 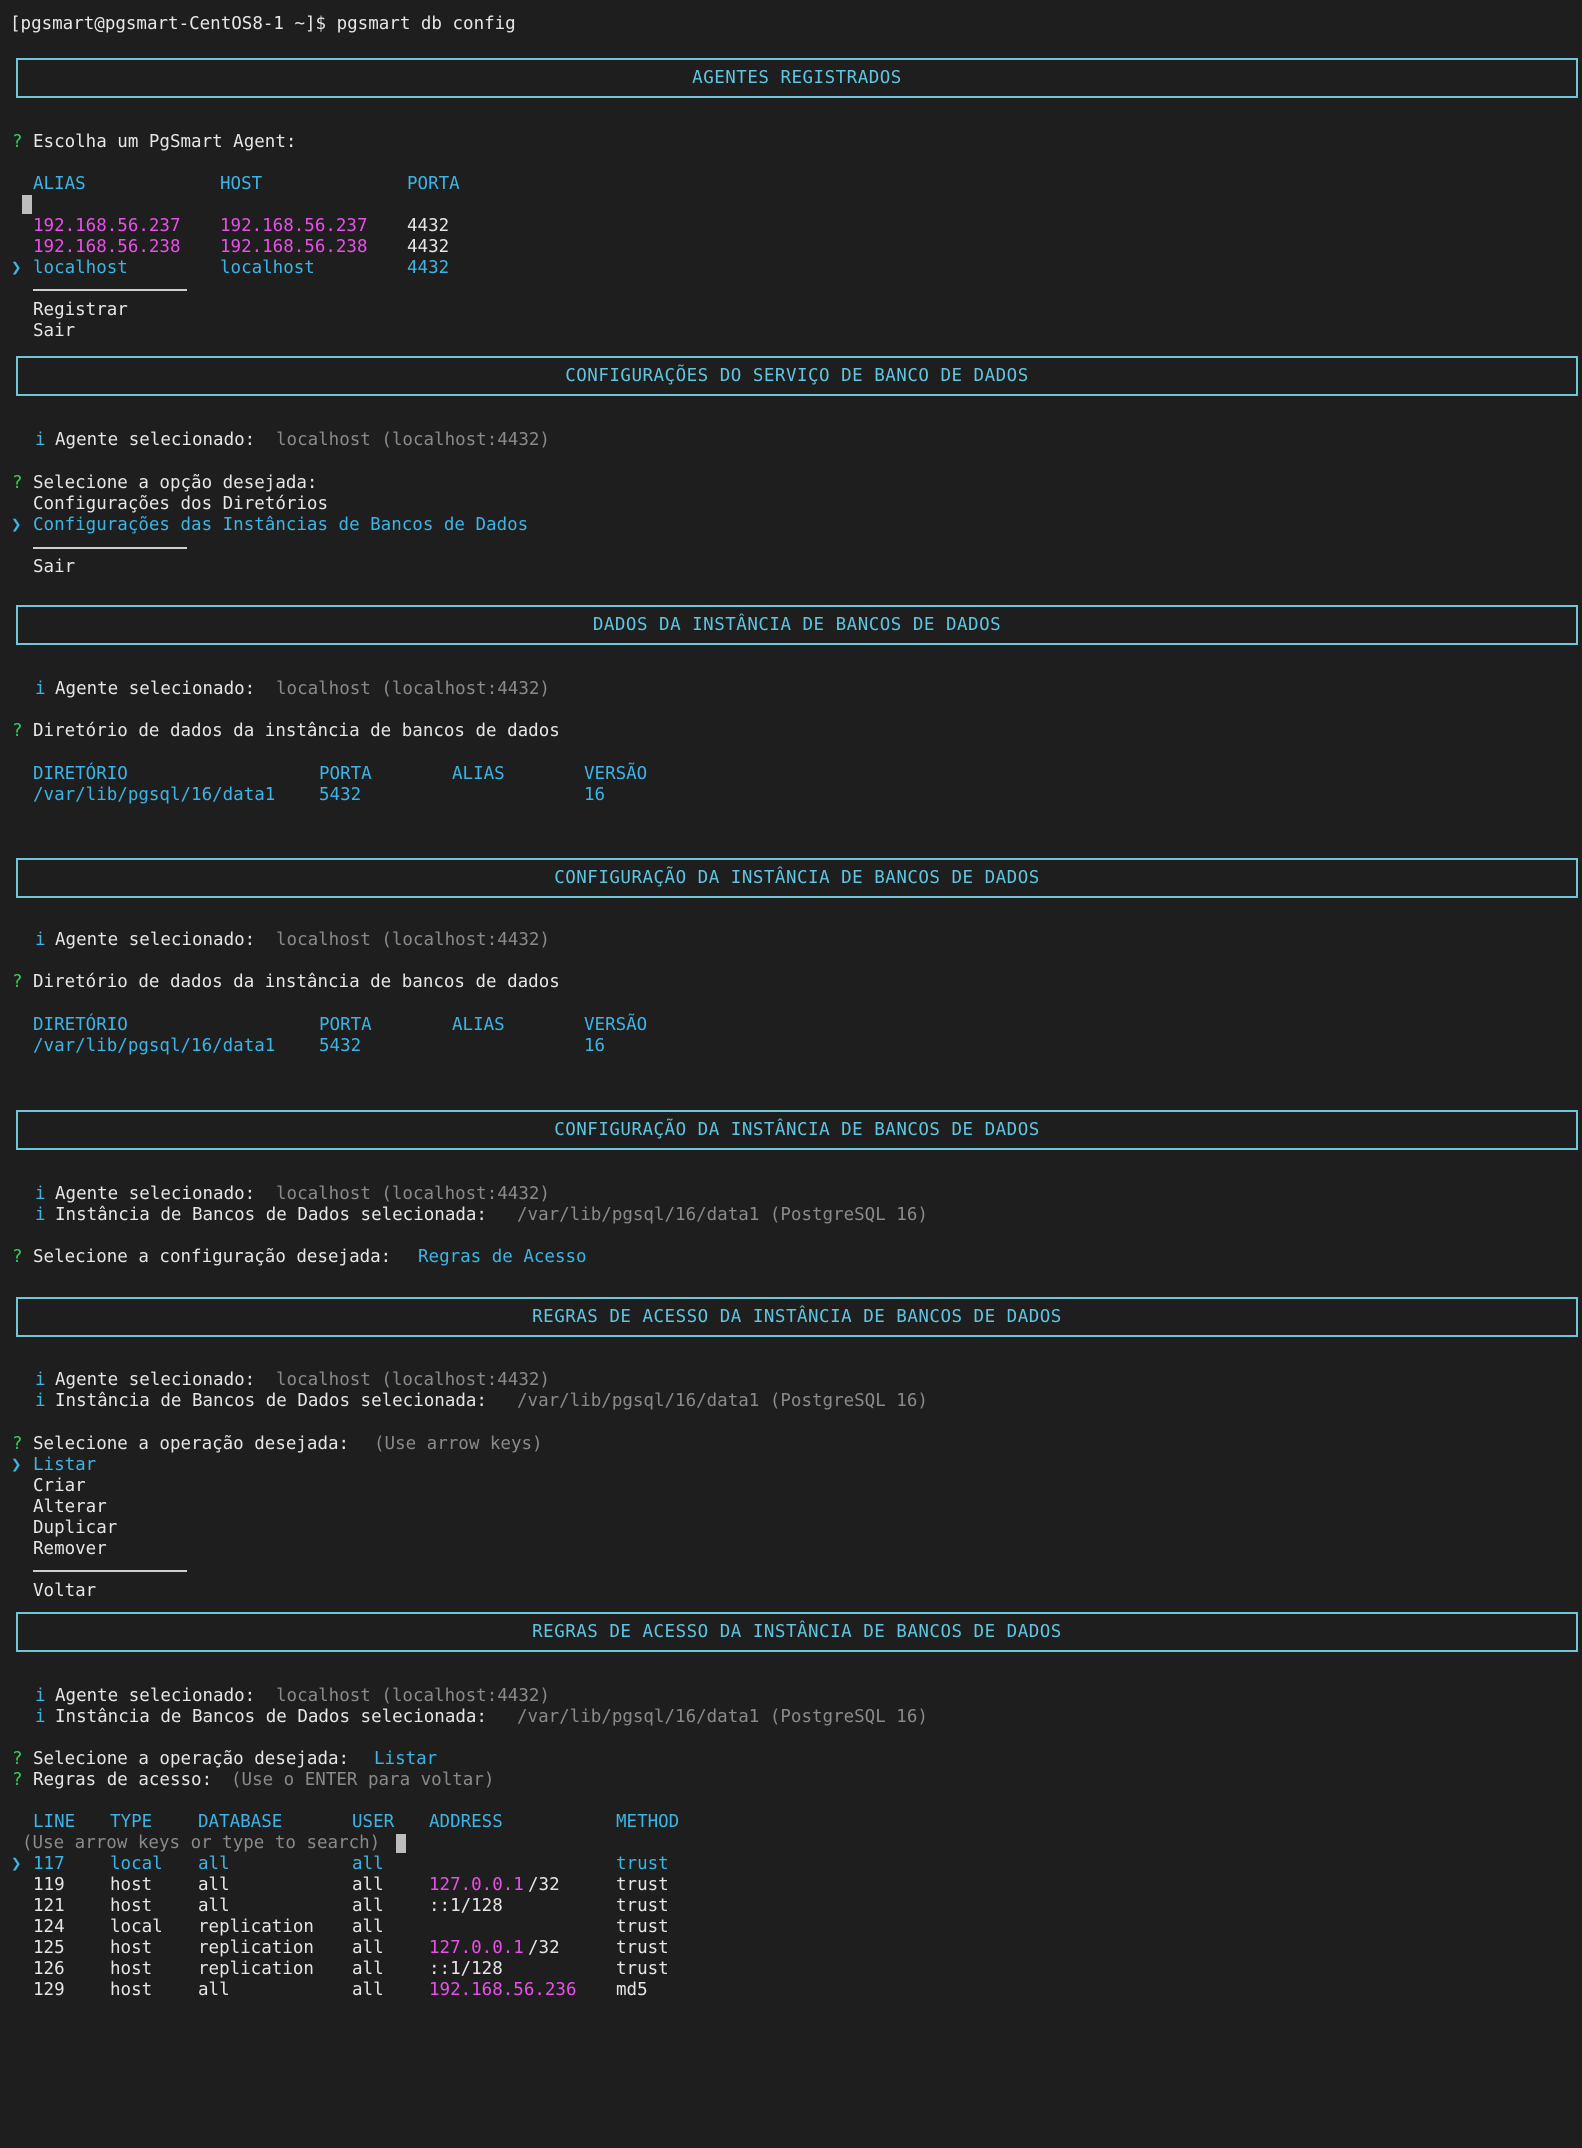 What do you see at coordinates (340, 795) in the screenshot?
I see `instance-port: 5432` at bounding box center [340, 795].